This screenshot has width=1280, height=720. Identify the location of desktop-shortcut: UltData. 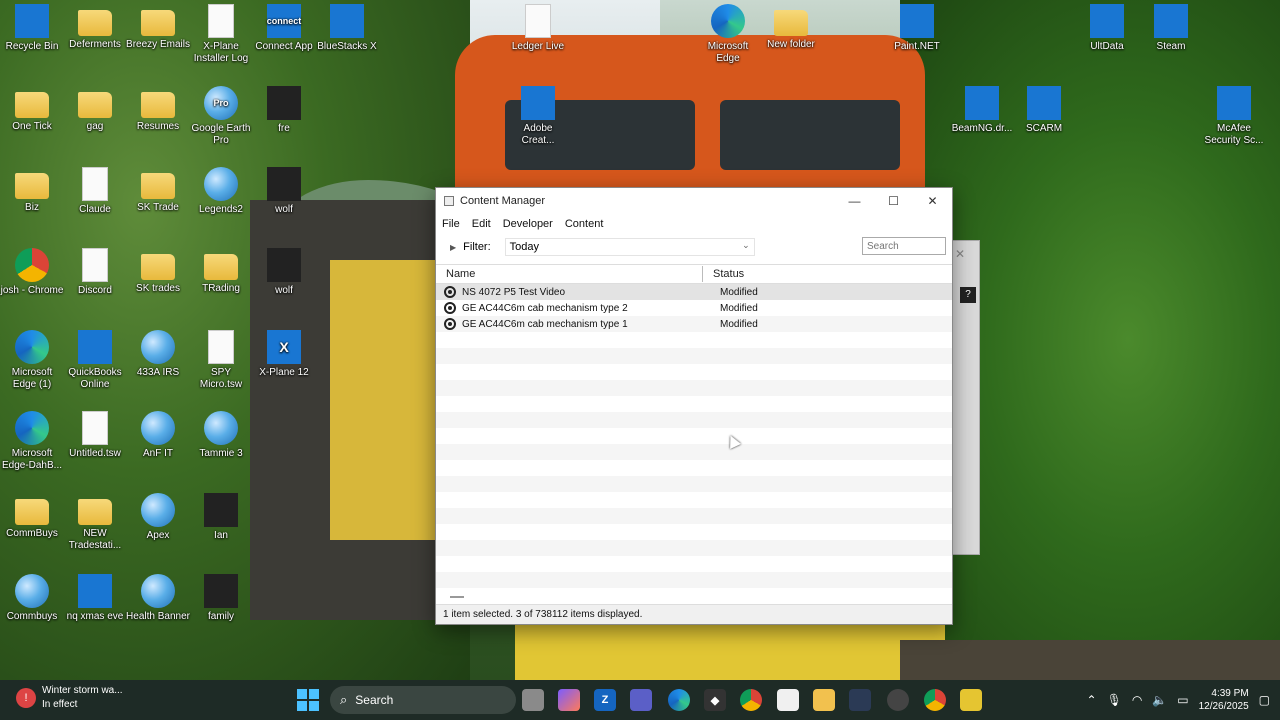
(1107, 28).